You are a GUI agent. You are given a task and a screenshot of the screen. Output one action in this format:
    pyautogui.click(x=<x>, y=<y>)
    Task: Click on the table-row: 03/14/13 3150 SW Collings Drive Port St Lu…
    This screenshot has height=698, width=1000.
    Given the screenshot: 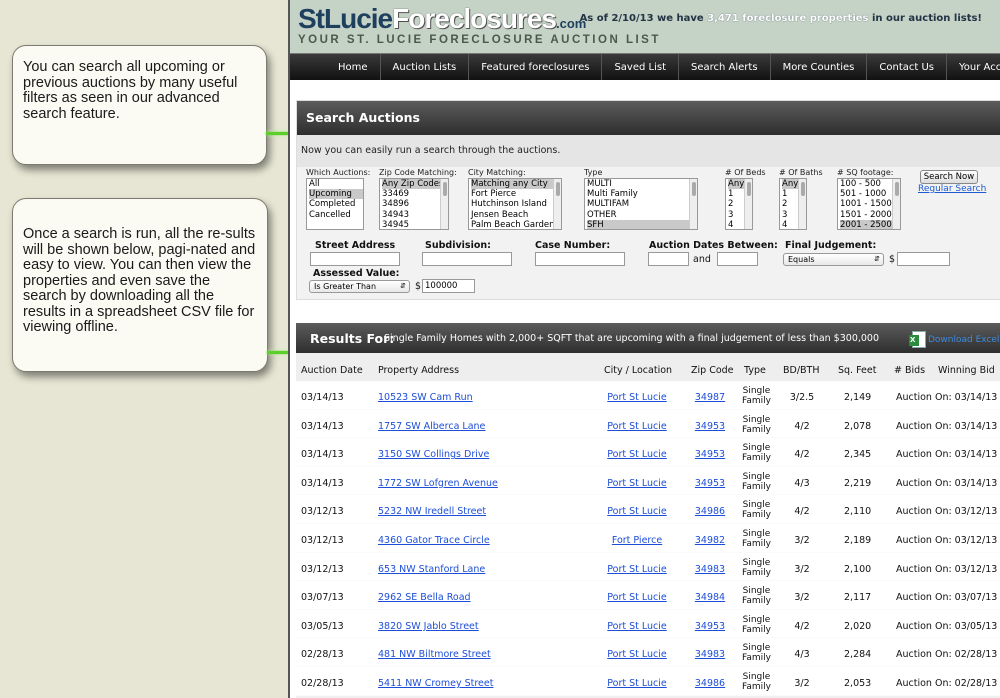 What is the action you would take?
    pyautogui.click(x=648, y=452)
    